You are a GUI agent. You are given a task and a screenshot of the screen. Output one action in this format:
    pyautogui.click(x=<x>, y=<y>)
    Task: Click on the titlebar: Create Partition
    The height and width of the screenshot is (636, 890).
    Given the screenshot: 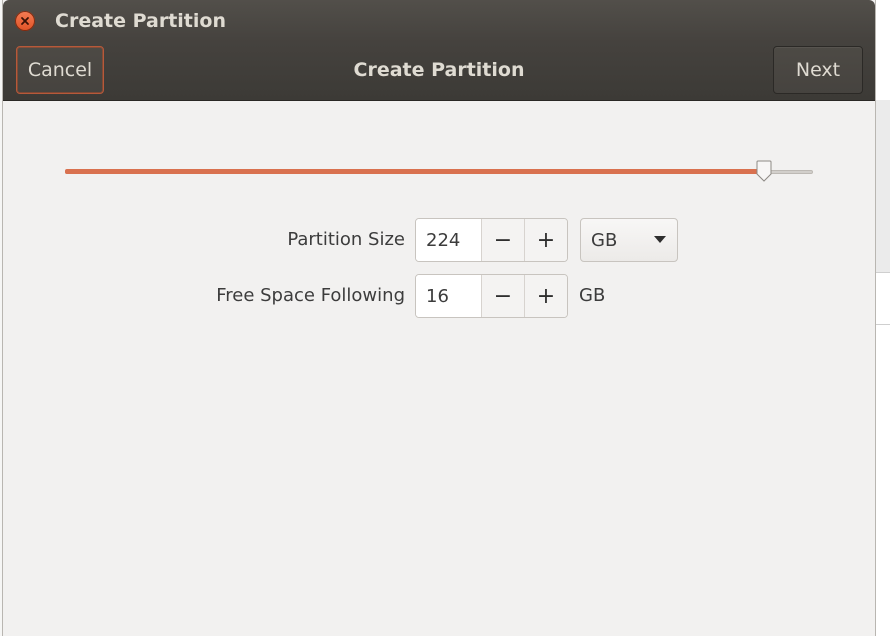 What is the action you would take?
    pyautogui.click(x=439, y=21)
    